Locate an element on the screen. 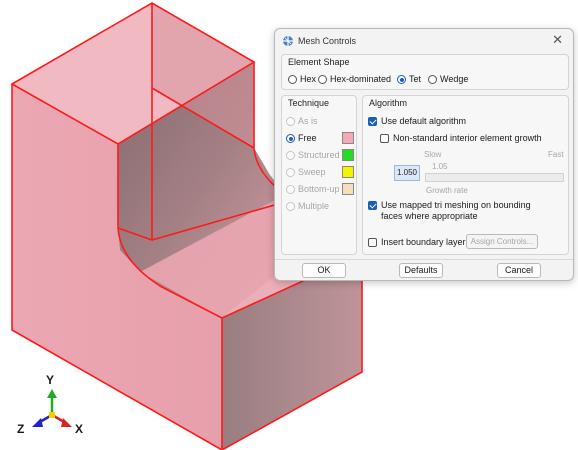 Image resolution: width=578 pixels, height=450 pixels. dialog-title: Mesh Controls is located at coordinates (327, 41).